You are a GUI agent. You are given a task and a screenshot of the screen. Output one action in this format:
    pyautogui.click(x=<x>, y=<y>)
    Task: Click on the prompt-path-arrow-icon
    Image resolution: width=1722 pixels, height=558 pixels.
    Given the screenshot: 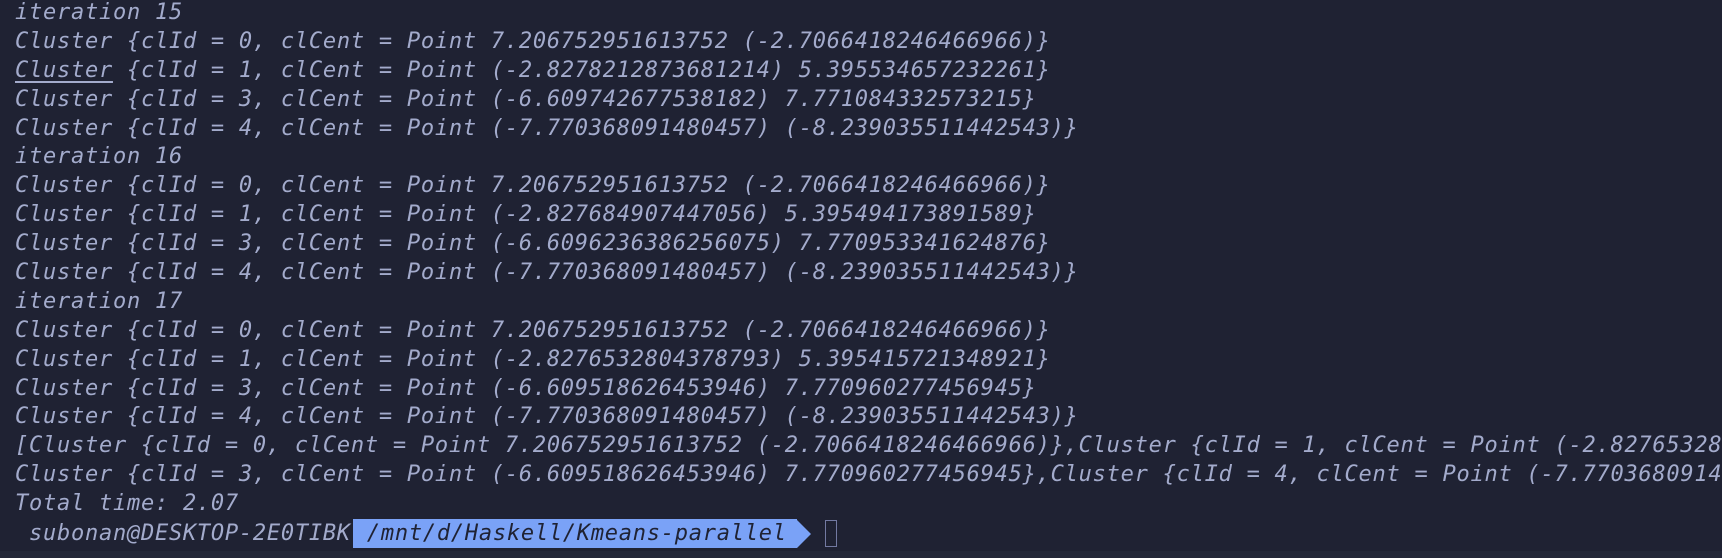 What is the action you would take?
    pyautogui.click(x=803, y=533)
    